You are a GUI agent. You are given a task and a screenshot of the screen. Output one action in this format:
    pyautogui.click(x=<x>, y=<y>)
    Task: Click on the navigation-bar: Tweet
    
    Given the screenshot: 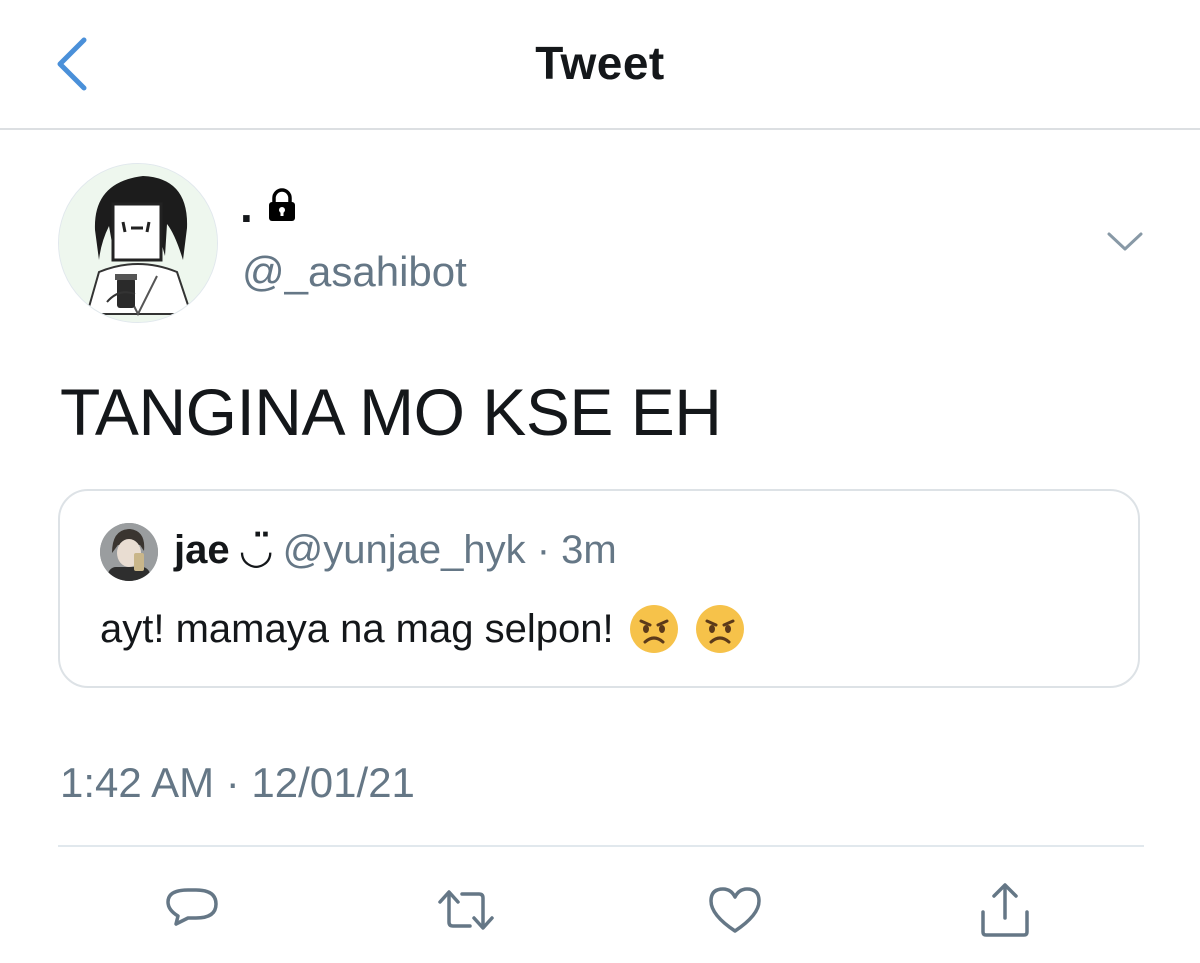 What is the action you would take?
    pyautogui.click(x=600, y=65)
    